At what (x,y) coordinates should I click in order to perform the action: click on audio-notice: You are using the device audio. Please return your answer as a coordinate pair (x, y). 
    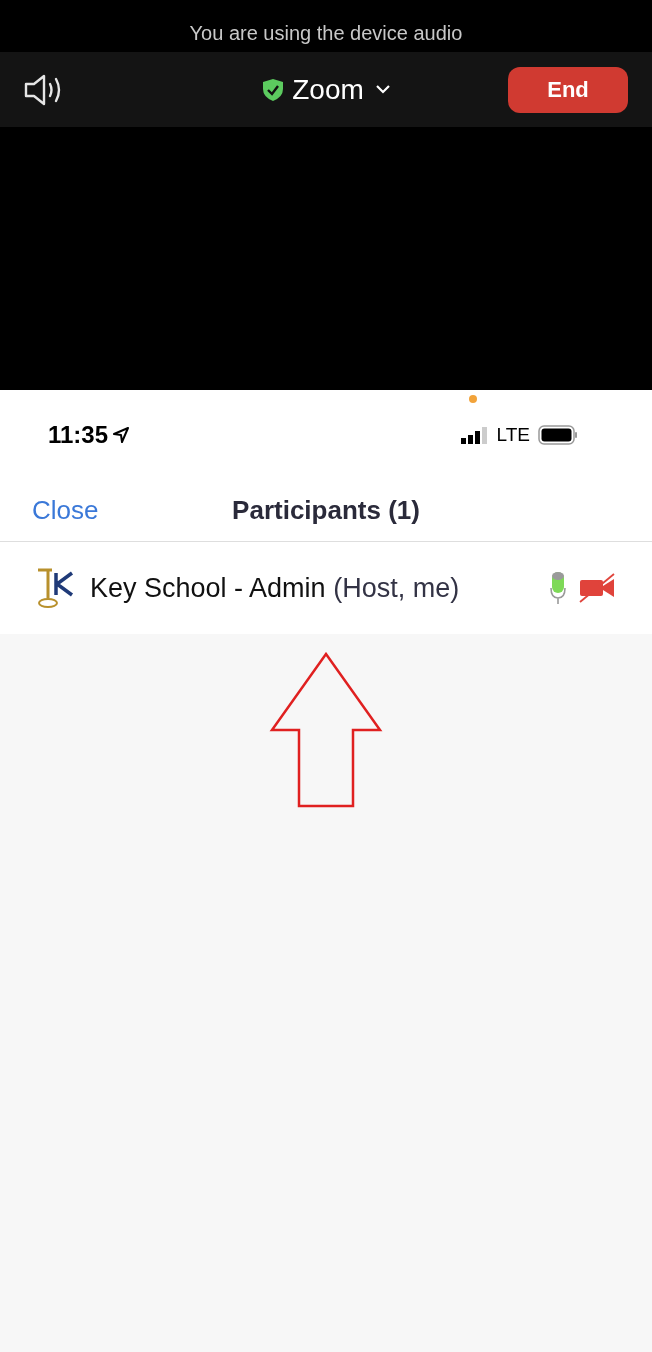
    Looking at the image, I should click on (326, 33).